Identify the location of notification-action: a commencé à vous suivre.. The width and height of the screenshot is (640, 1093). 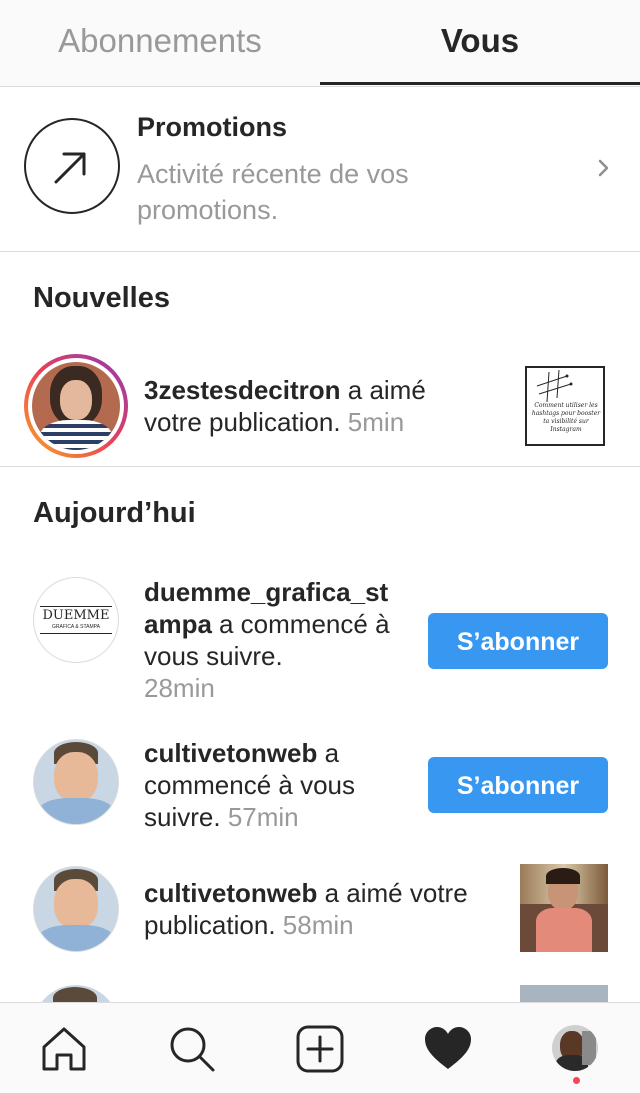
(267, 640).